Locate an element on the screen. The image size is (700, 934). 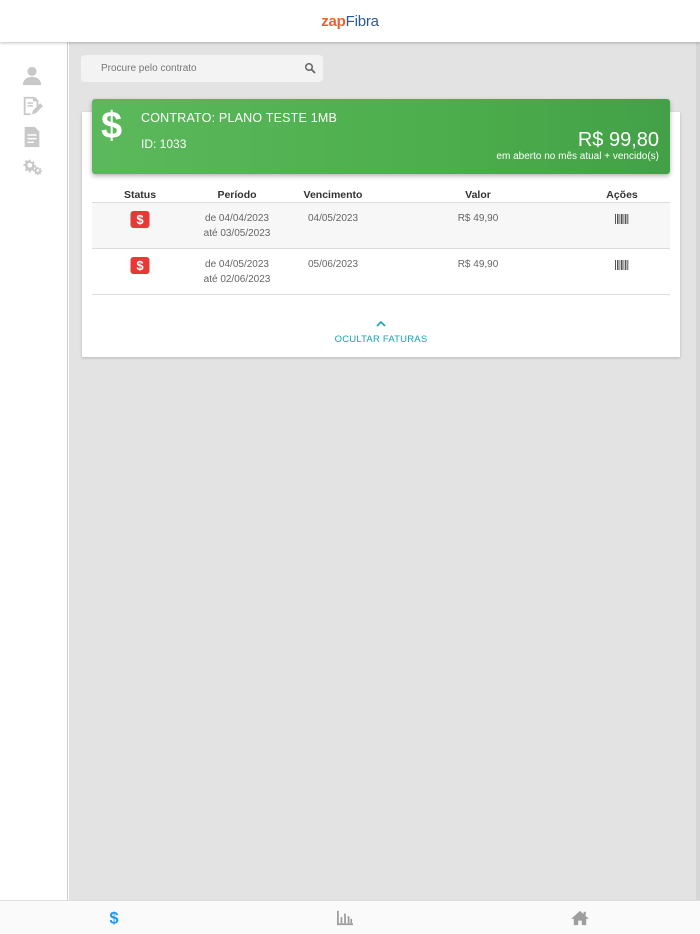
hide-invoices-toggle: OCULTAR FATURAS is located at coordinates (381, 332).